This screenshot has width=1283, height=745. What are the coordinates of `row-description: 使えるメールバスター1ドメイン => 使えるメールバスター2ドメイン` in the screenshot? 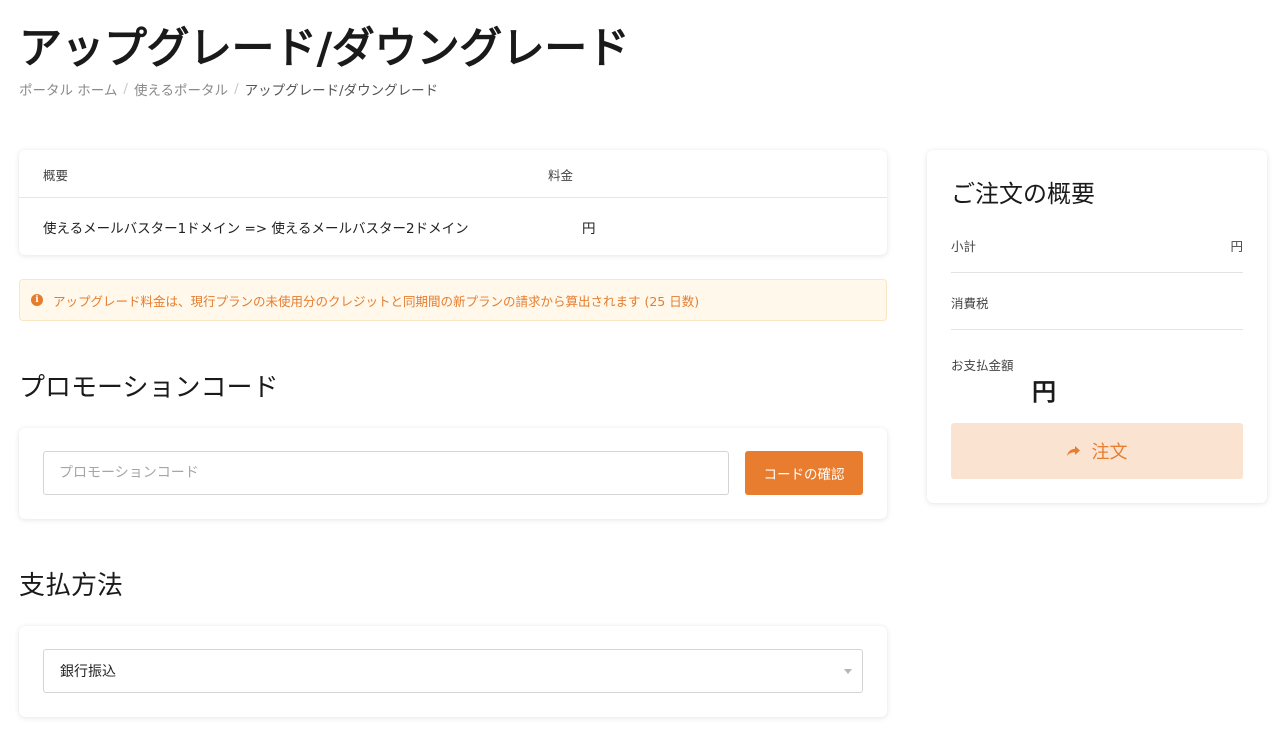 It's located at (256, 229).